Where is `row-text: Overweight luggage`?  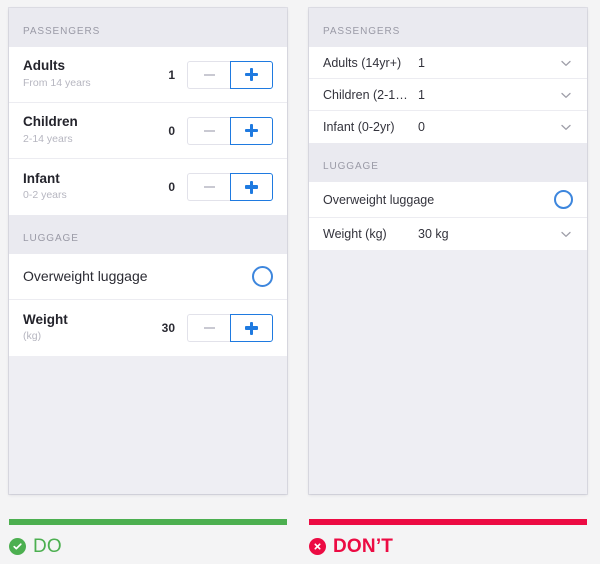
row-text: Overweight luggage is located at coordinates (137, 276).